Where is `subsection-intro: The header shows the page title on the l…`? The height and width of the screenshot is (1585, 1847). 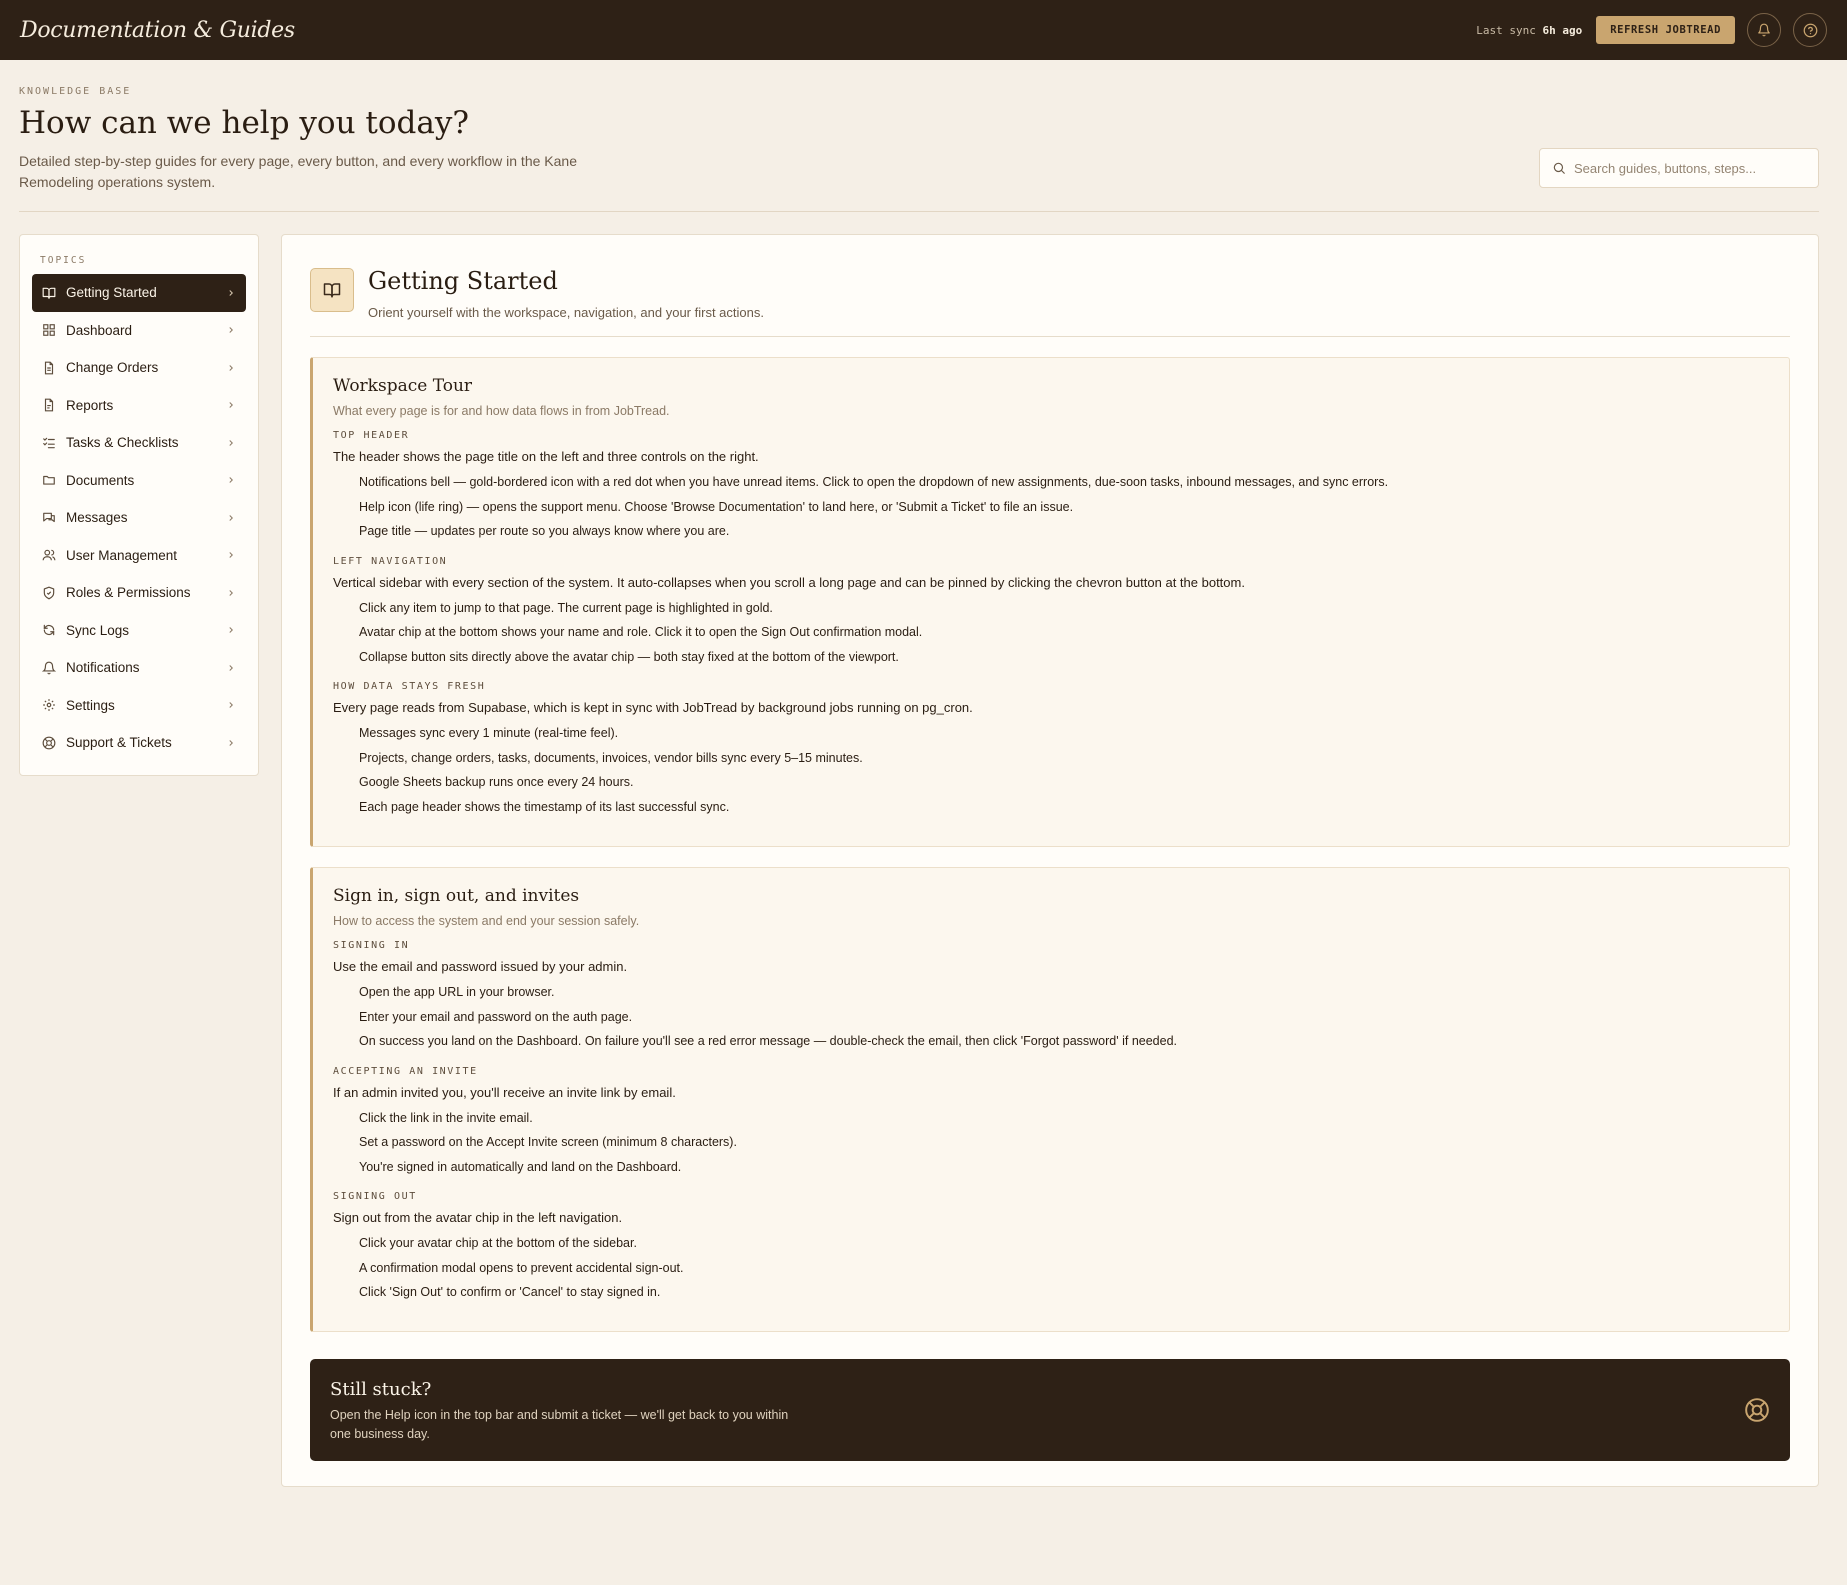 subsection-intro: The header shows the page title on the l… is located at coordinates (546, 456).